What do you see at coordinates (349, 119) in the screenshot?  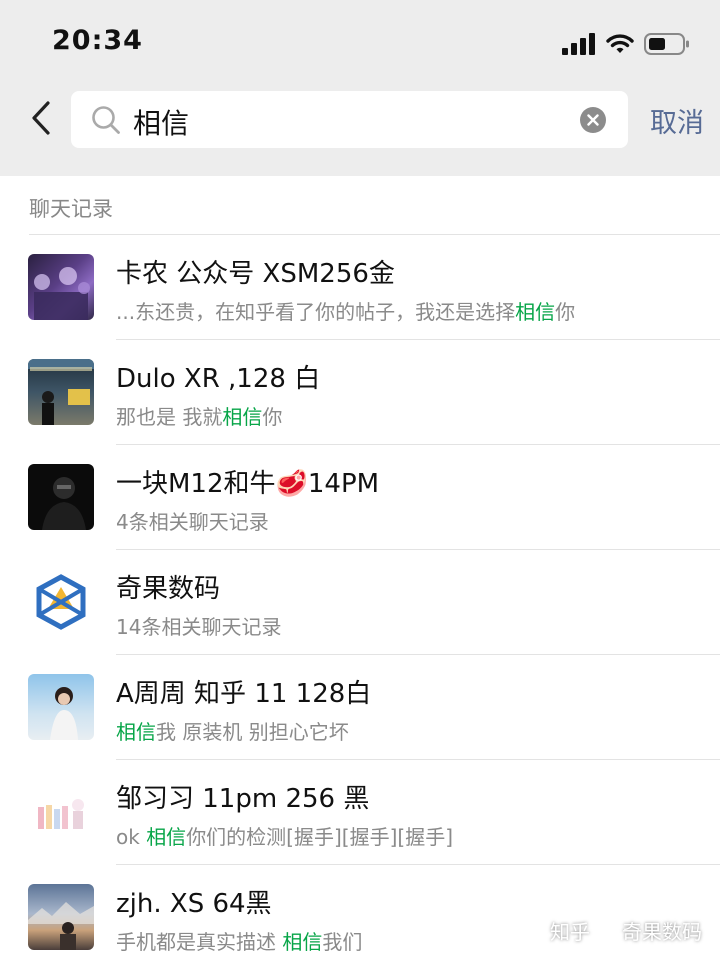 I see `search-input: 相信` at bounding box center [349, 119].